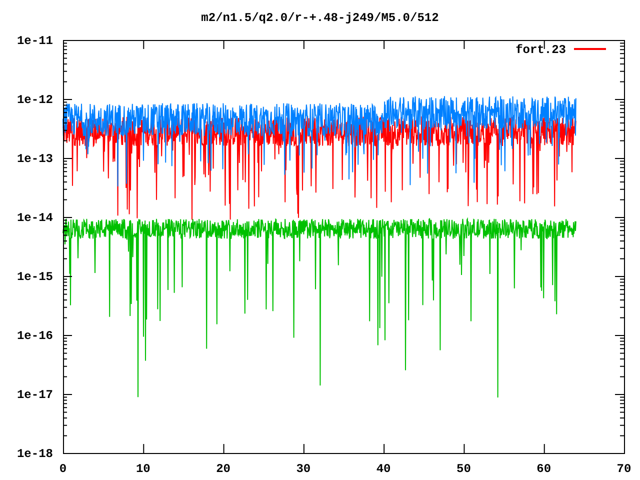  What do you see at coordinates (143, 469) in the screenshot?
I see `x-tick-label: 10` at bounding box center [143, 469].